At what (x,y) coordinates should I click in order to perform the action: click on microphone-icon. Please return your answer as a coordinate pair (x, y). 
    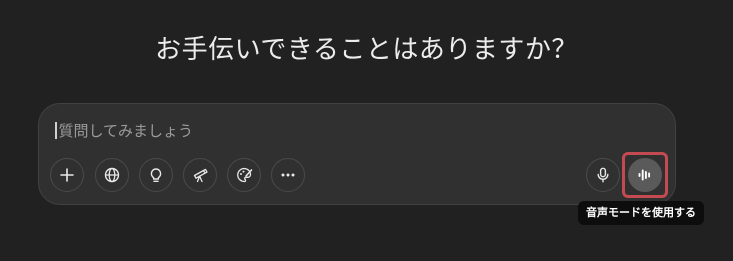
    Looking at the image, I should click on (603, 175).